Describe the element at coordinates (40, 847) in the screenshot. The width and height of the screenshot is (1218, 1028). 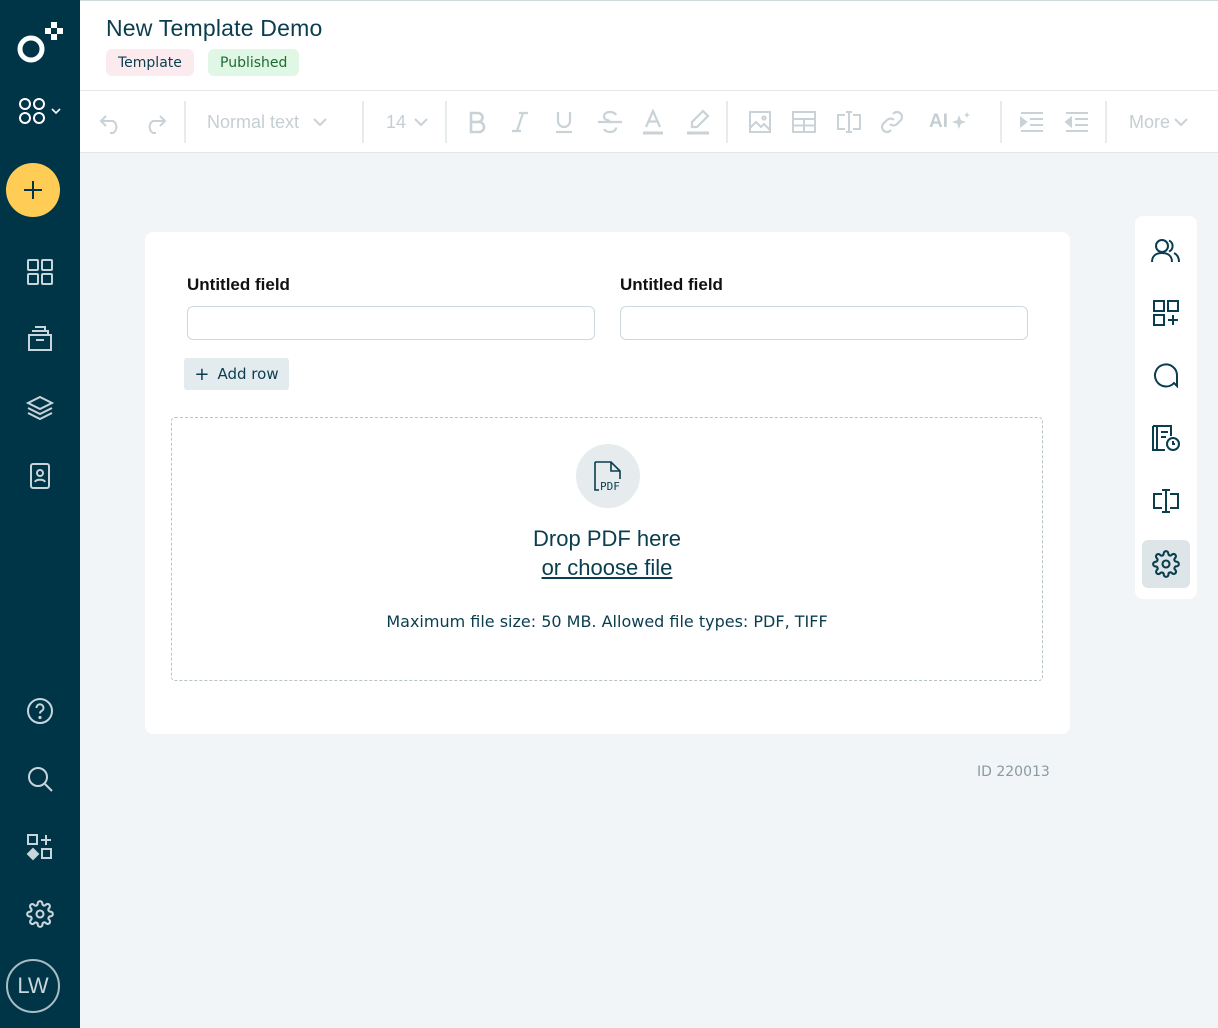
I see `nav-integrations` at that location.